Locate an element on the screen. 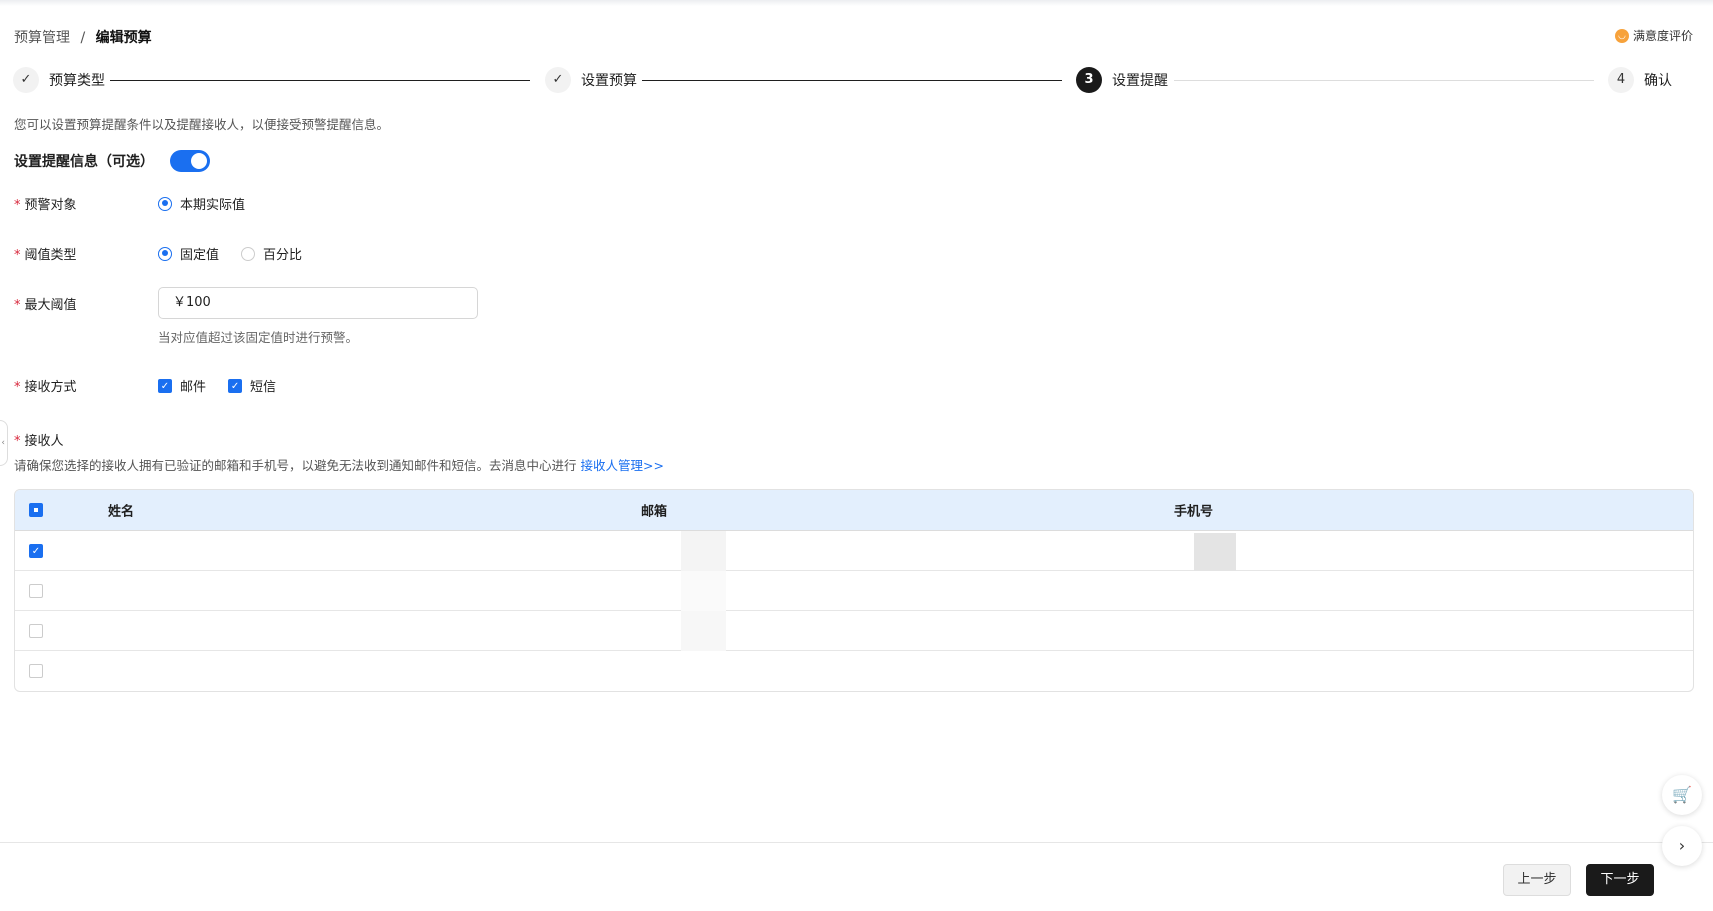  cart-icon: 🛒 is located at coordinates (1682, 795).